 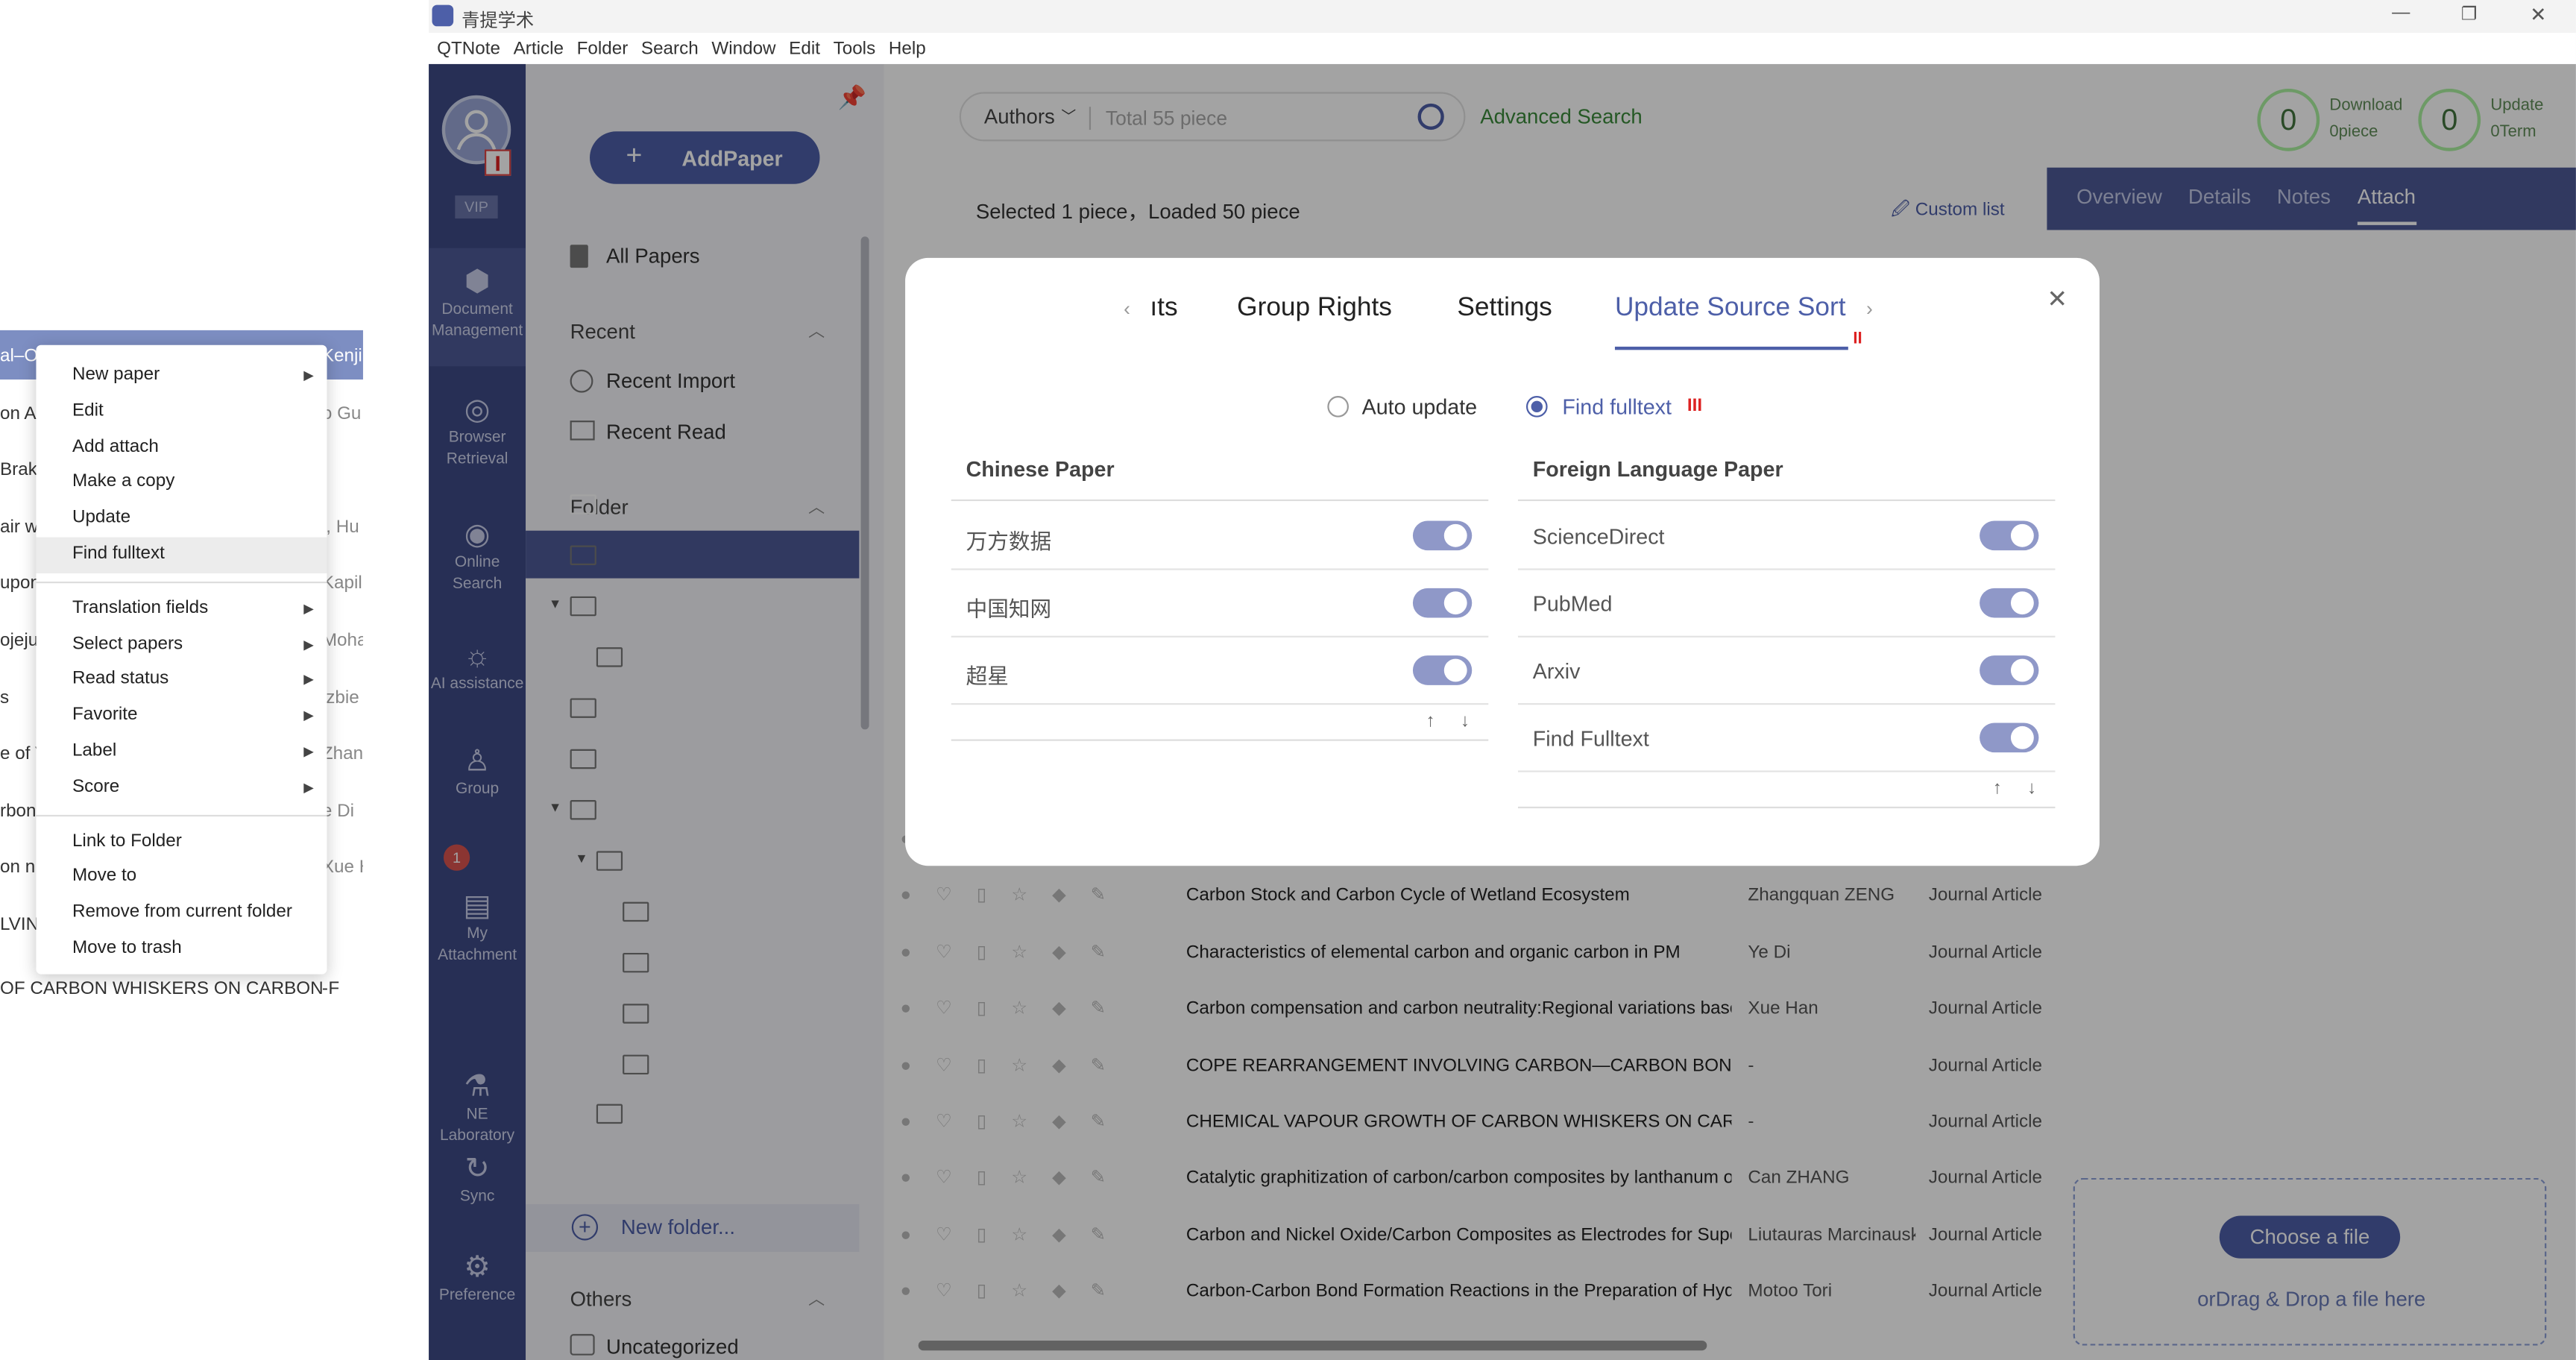 I want to click on source-row: Arxiv, so click(x=1786, y=671).